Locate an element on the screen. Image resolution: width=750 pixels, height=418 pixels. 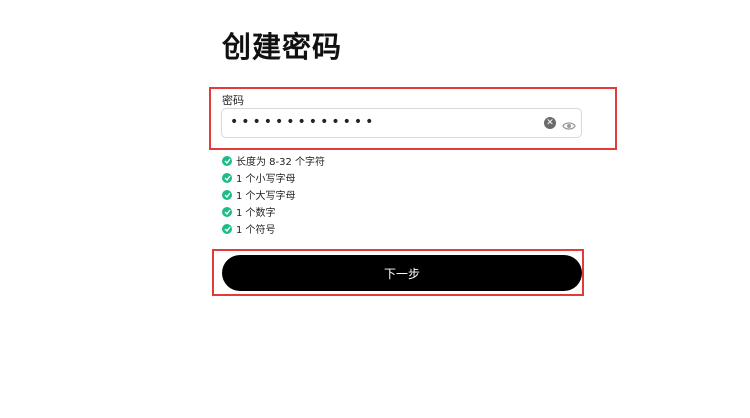
requirement-item: 长度为 8-32 个字符 is located at coordinates (273, 160).